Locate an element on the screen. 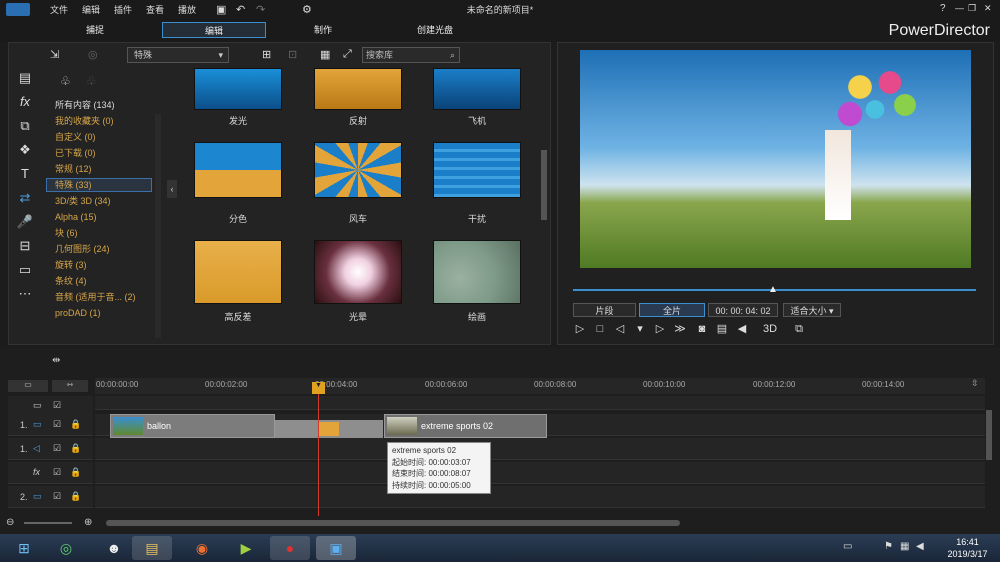 The height and width of the screenshot is (562, 1000). transition-thumb-painting is located at coordinates (477, 272).